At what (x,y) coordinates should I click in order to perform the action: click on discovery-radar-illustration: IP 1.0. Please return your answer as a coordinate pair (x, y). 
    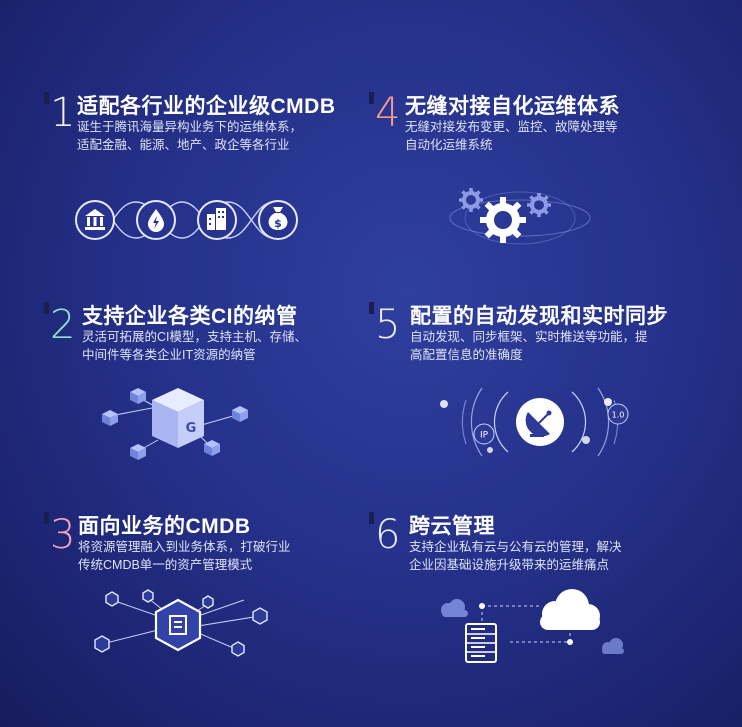
    Looking at the image, I should click on (534, 422).